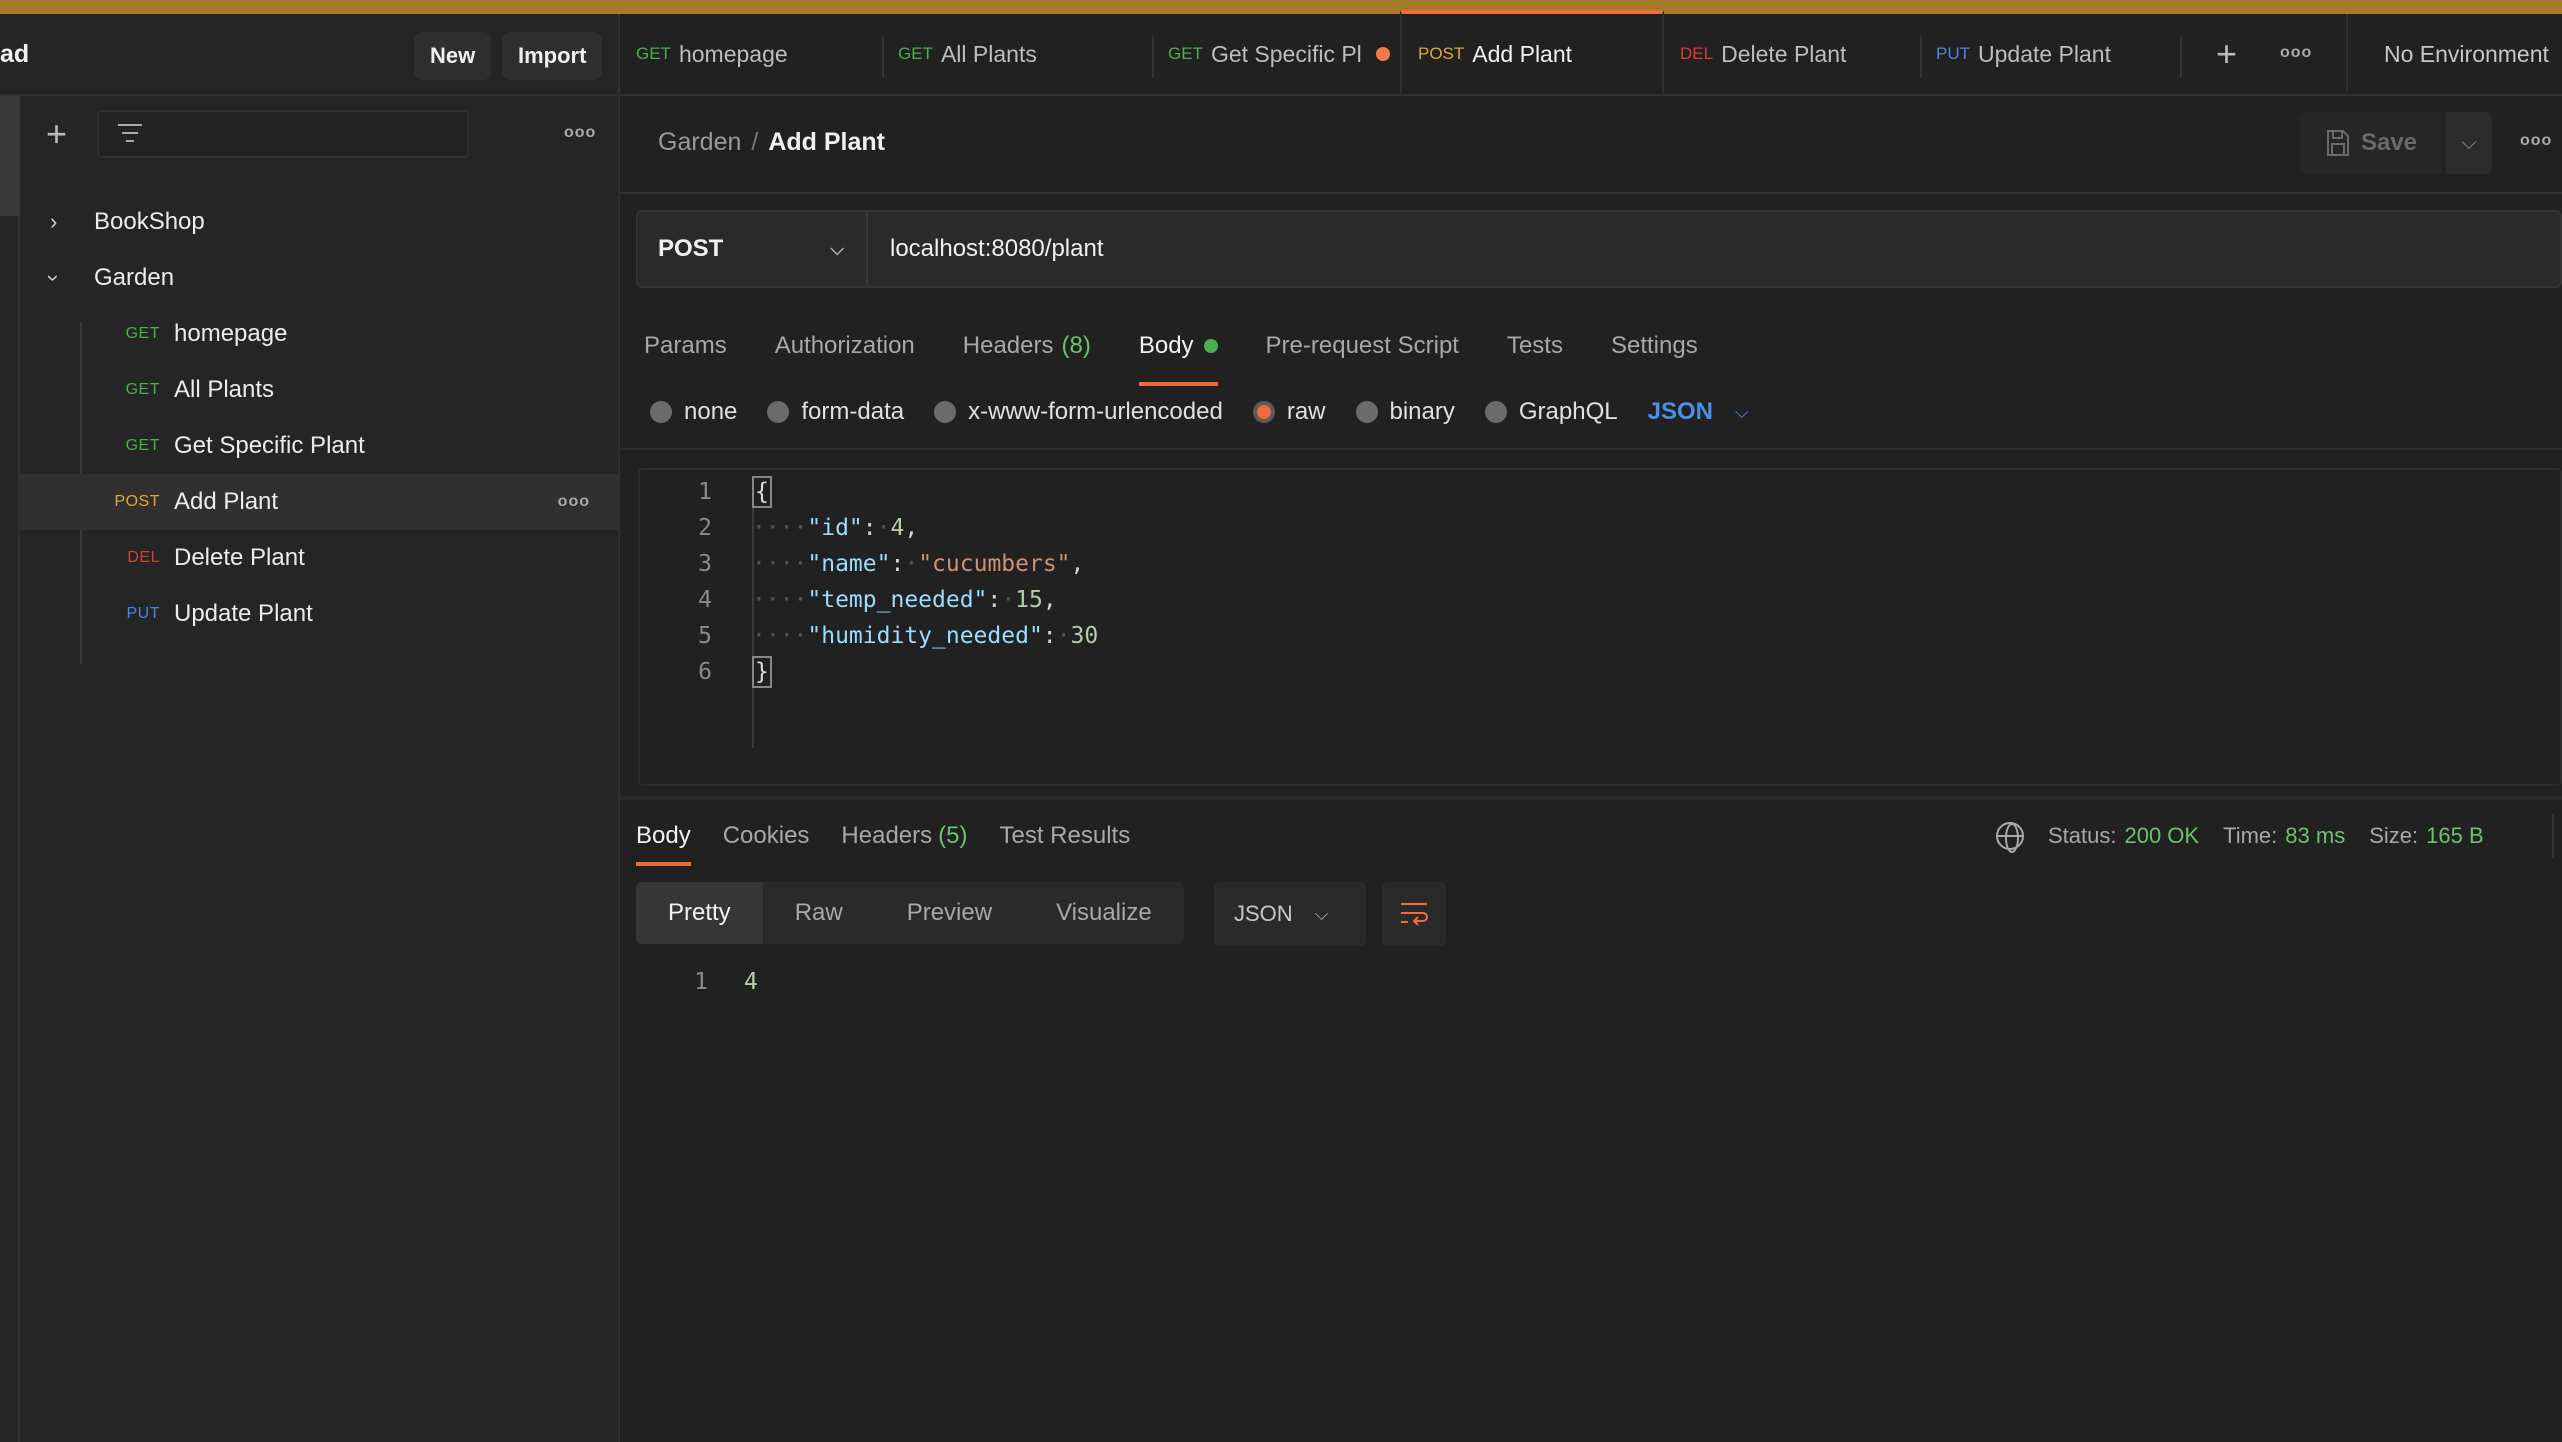 The height and width of the screenshot is (1442, 2562). What do you see at coordinates (319, 222) in the screenshot?
I see `collection-bookshop: › BookShop` at bounding box center [319, 222].